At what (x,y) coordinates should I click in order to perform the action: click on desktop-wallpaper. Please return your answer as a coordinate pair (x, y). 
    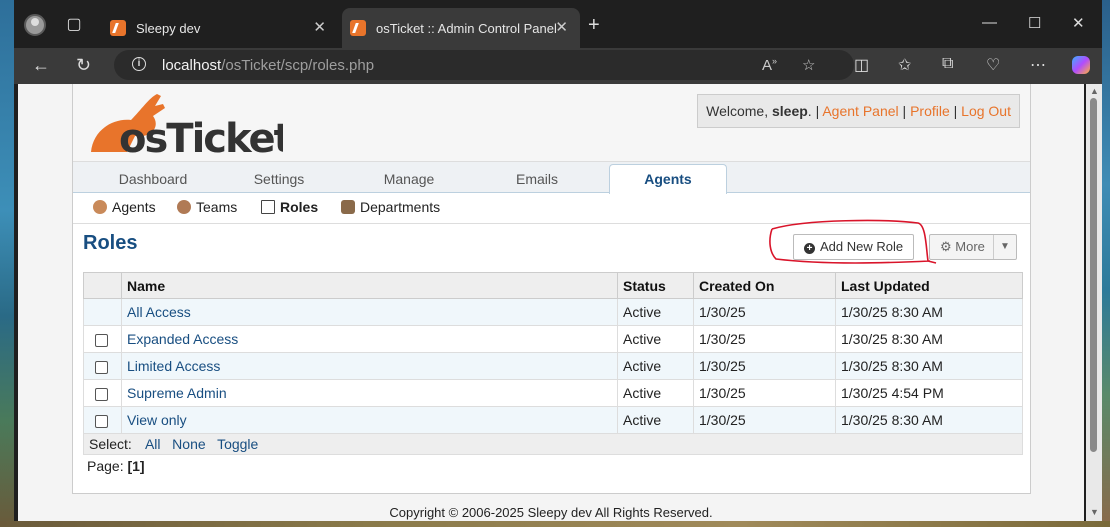
    Looking at the image, I should click on (7, 263).